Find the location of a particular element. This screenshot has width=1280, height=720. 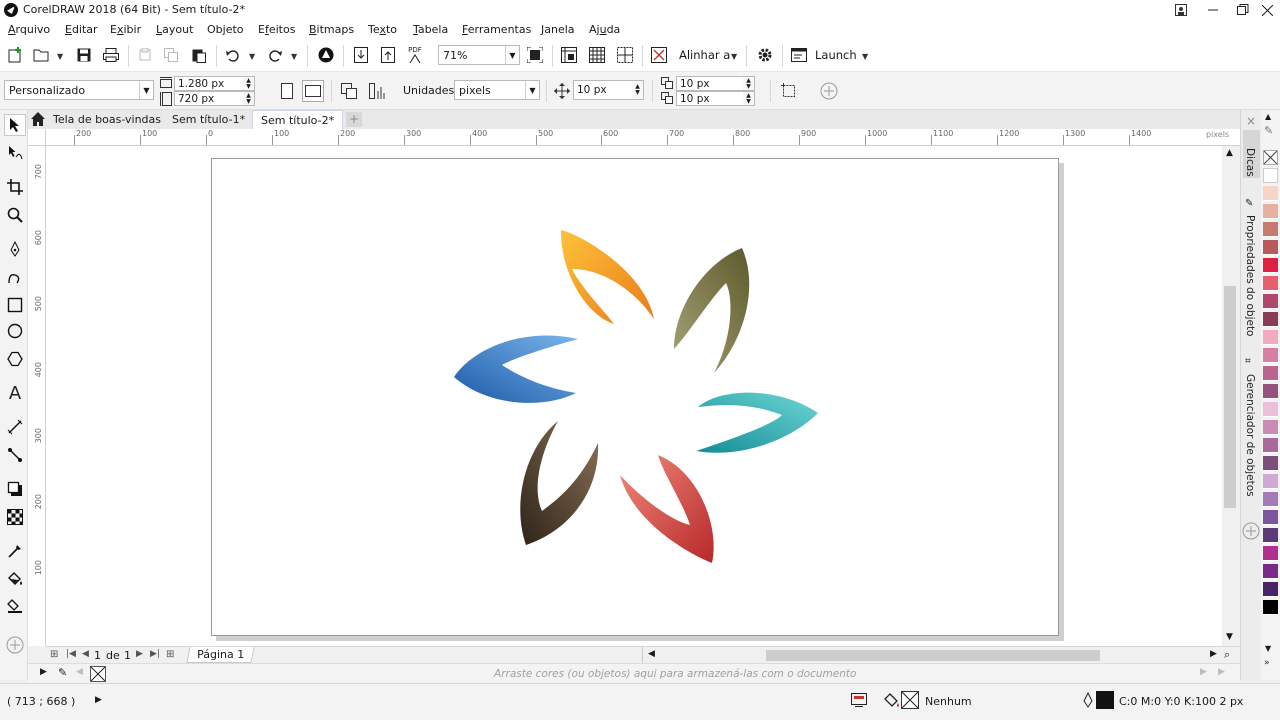

smart-fill-tool-icon is located at coordinates (15, 605).